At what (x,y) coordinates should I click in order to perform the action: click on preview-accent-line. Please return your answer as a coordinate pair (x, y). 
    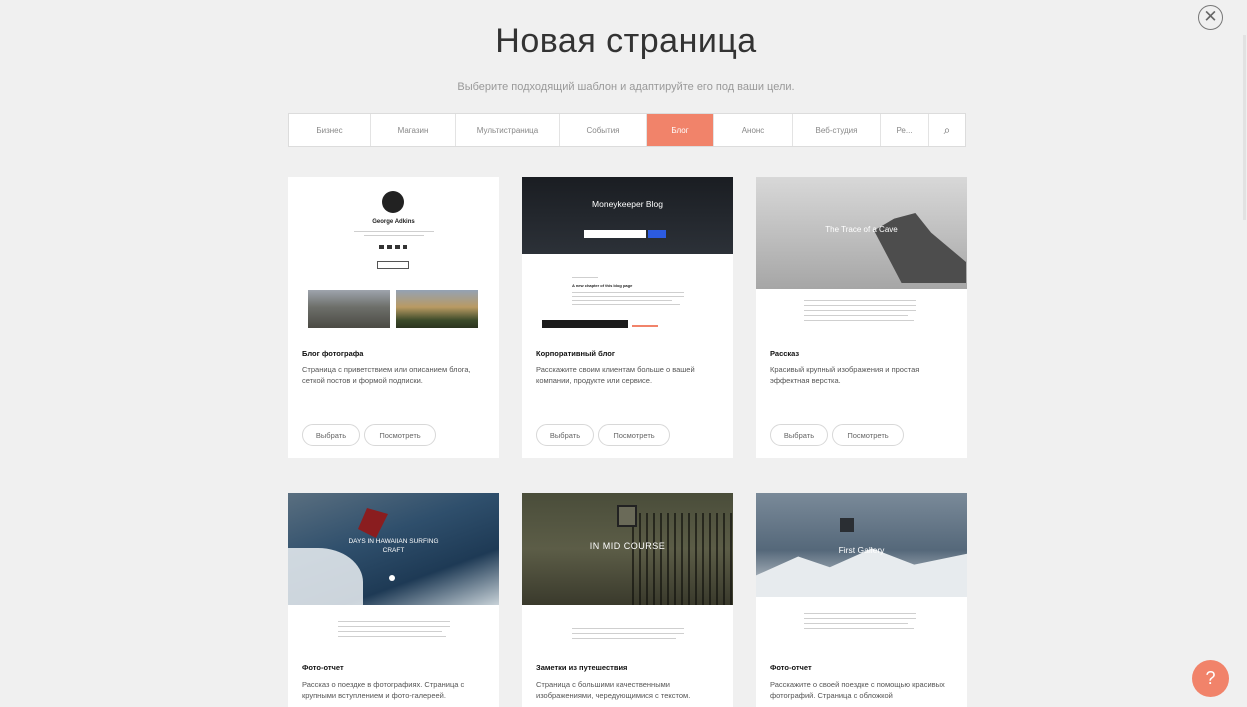
    Looking at the image, I should click on (645, 326).